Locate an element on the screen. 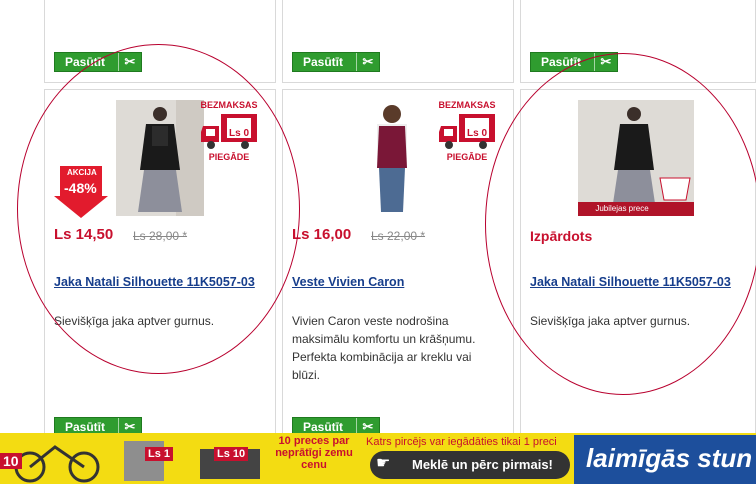  product-image: Jubilejas prece is located at coordinates (636, 158).